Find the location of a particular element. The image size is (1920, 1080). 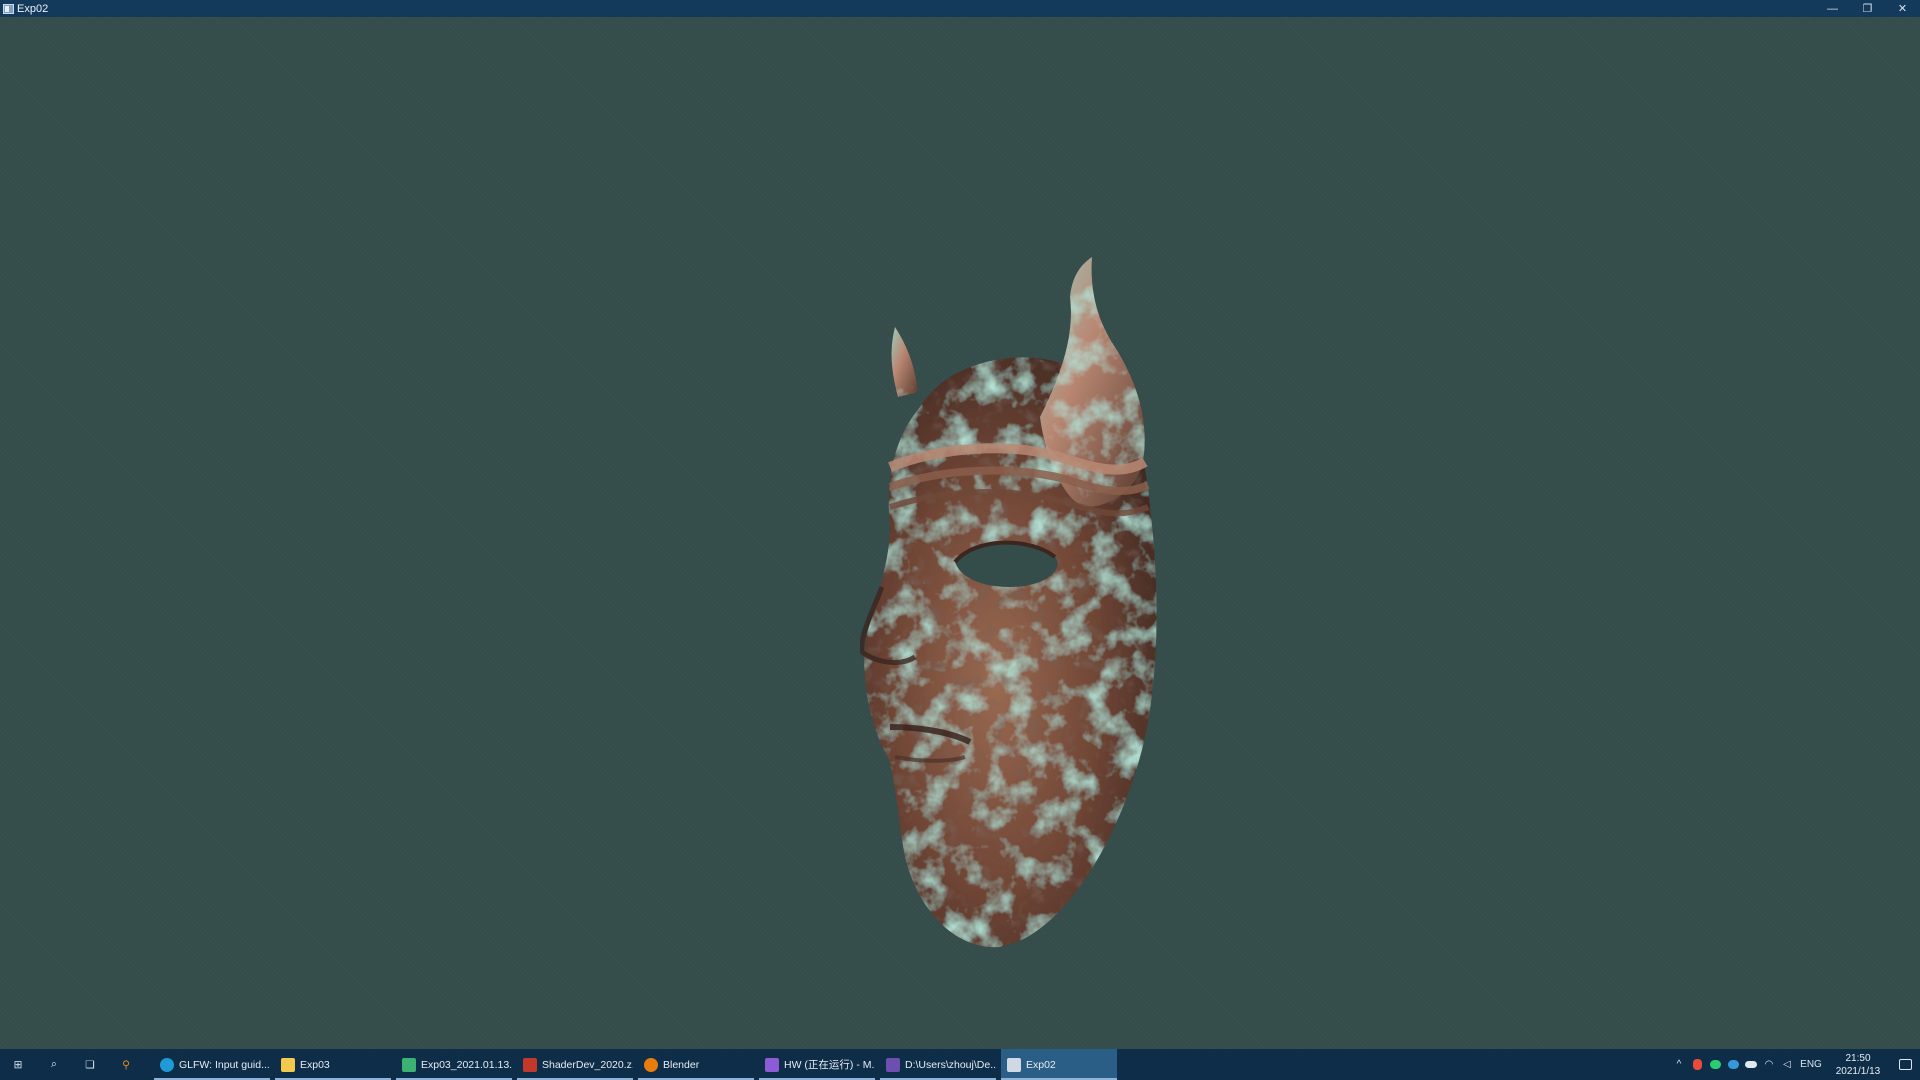

visual-studio-icon is located at coordinates (772, 1064).